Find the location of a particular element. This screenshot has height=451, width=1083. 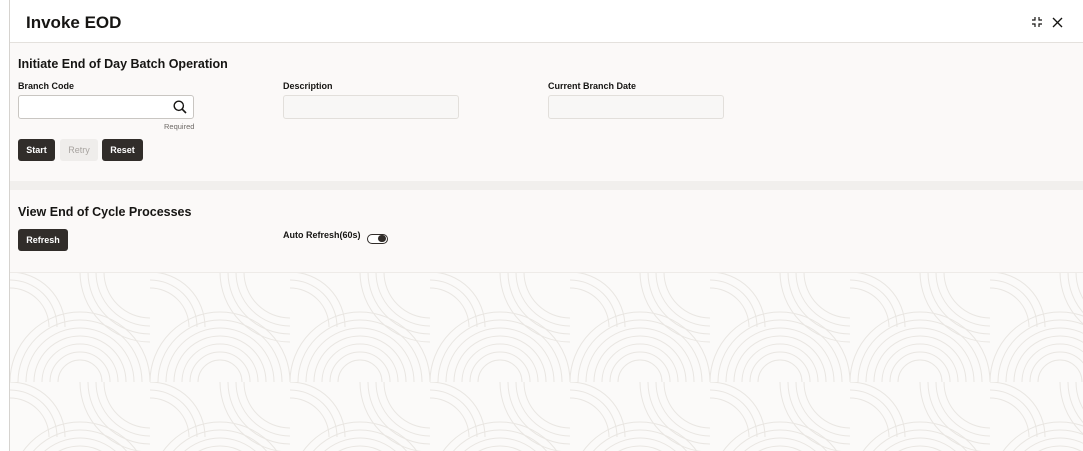

refresh-button: Refresh is located at coordinates (43, 240).